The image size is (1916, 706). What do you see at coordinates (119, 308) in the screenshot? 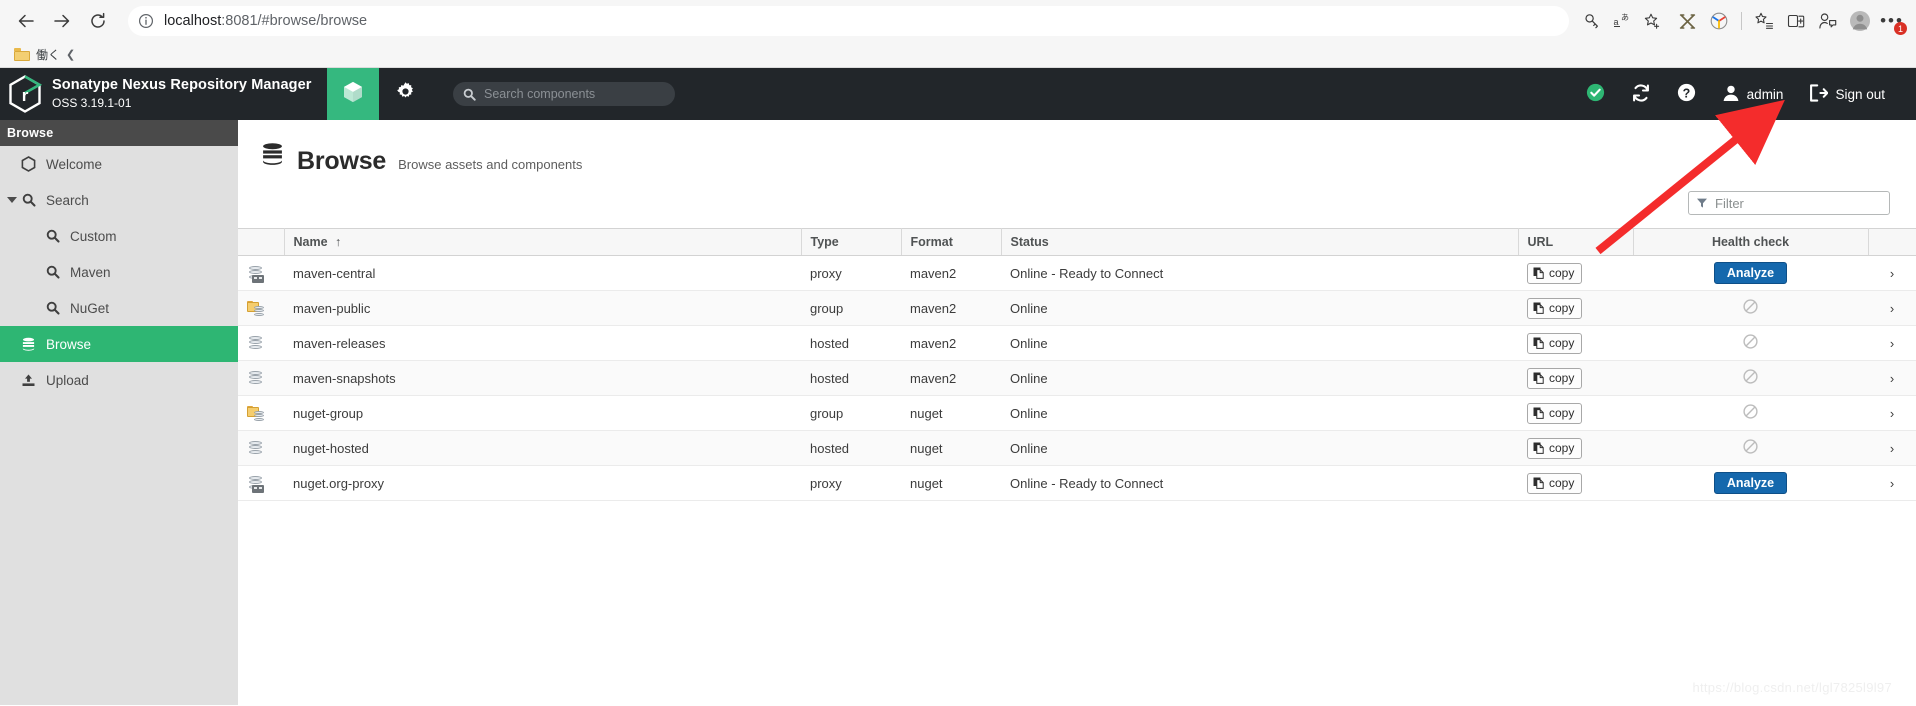
I see `sidebar-item-nuget: NuGet` at bounding box center [119, 308].